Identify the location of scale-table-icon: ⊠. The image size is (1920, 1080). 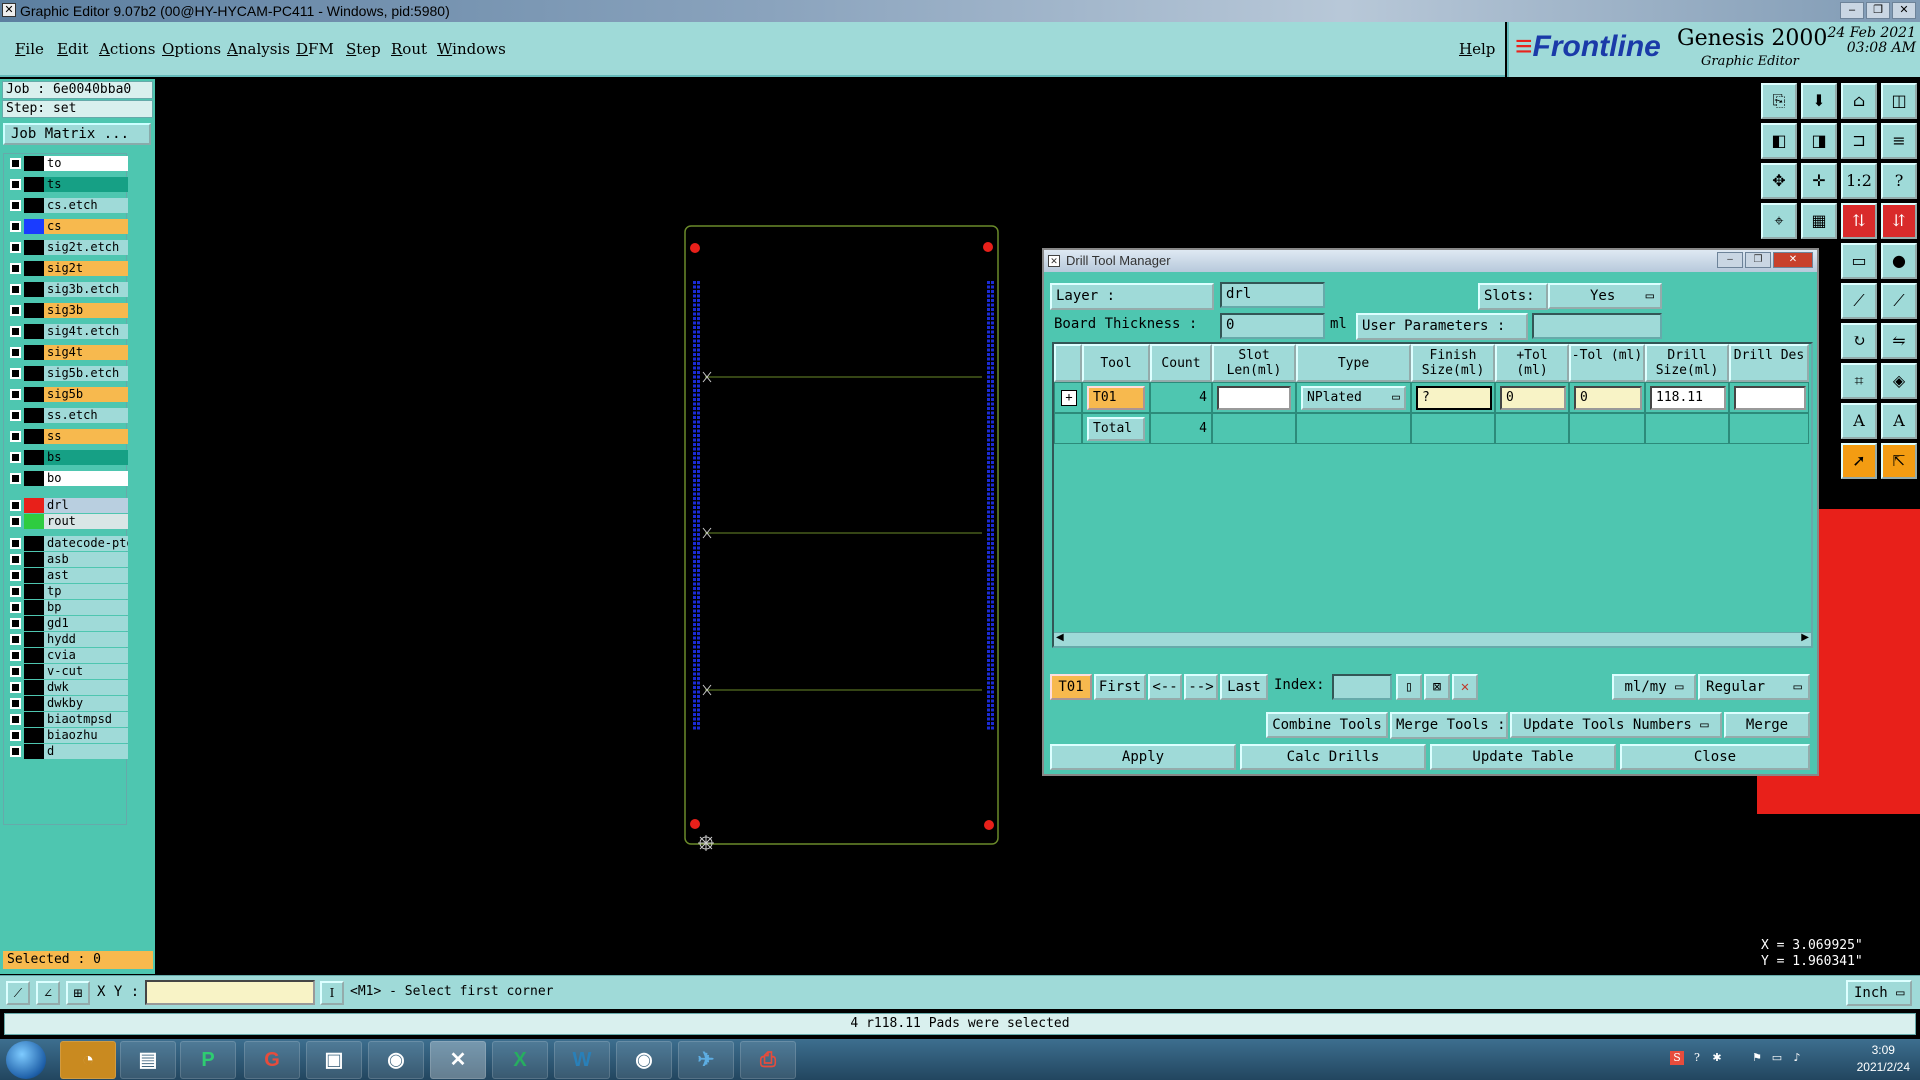
(1437, 687).